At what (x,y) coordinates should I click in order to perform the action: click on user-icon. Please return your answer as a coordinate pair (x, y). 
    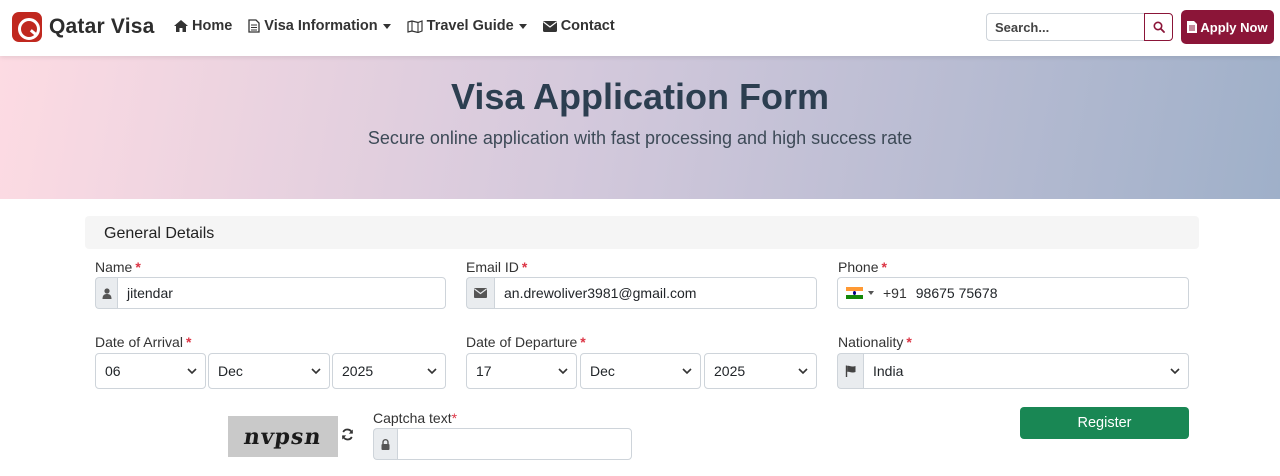
    Looking at the image, I should click on (106, 293).